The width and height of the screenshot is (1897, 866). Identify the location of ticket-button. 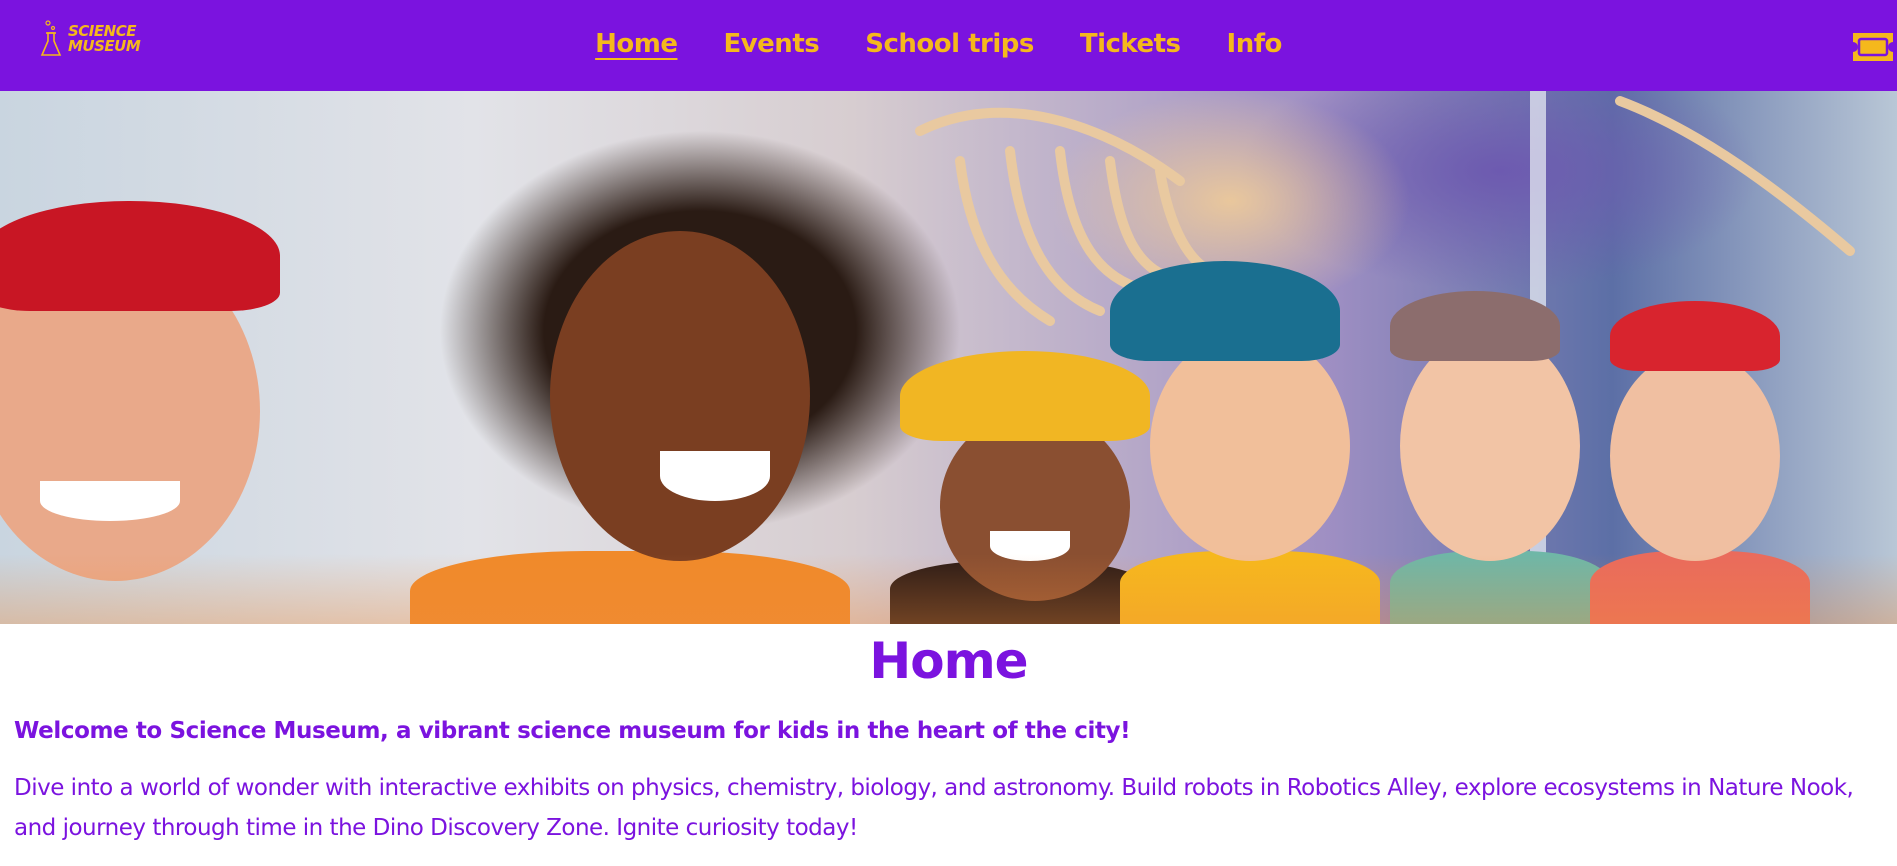
(1873, 47).